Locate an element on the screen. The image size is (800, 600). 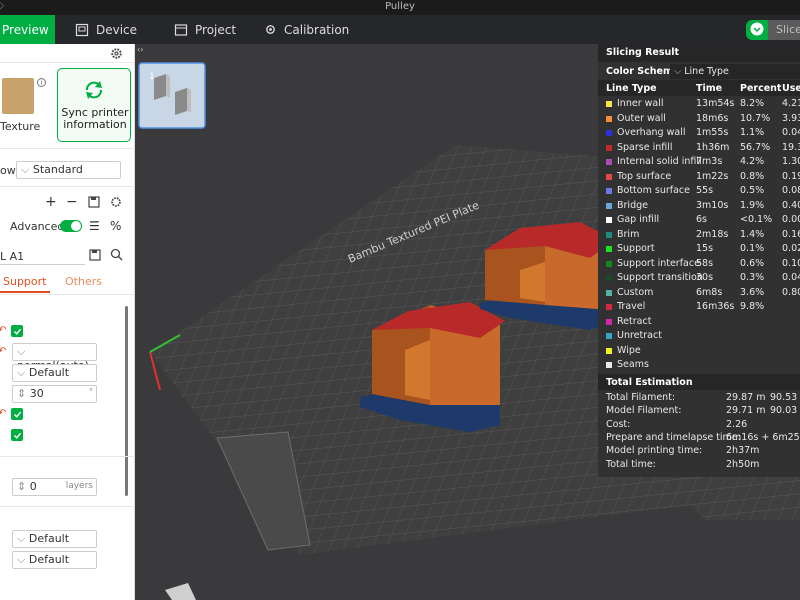
line-type-row: Overhang wall 1m55s 1.1% 0.04 is located at coordinates (699, 133).